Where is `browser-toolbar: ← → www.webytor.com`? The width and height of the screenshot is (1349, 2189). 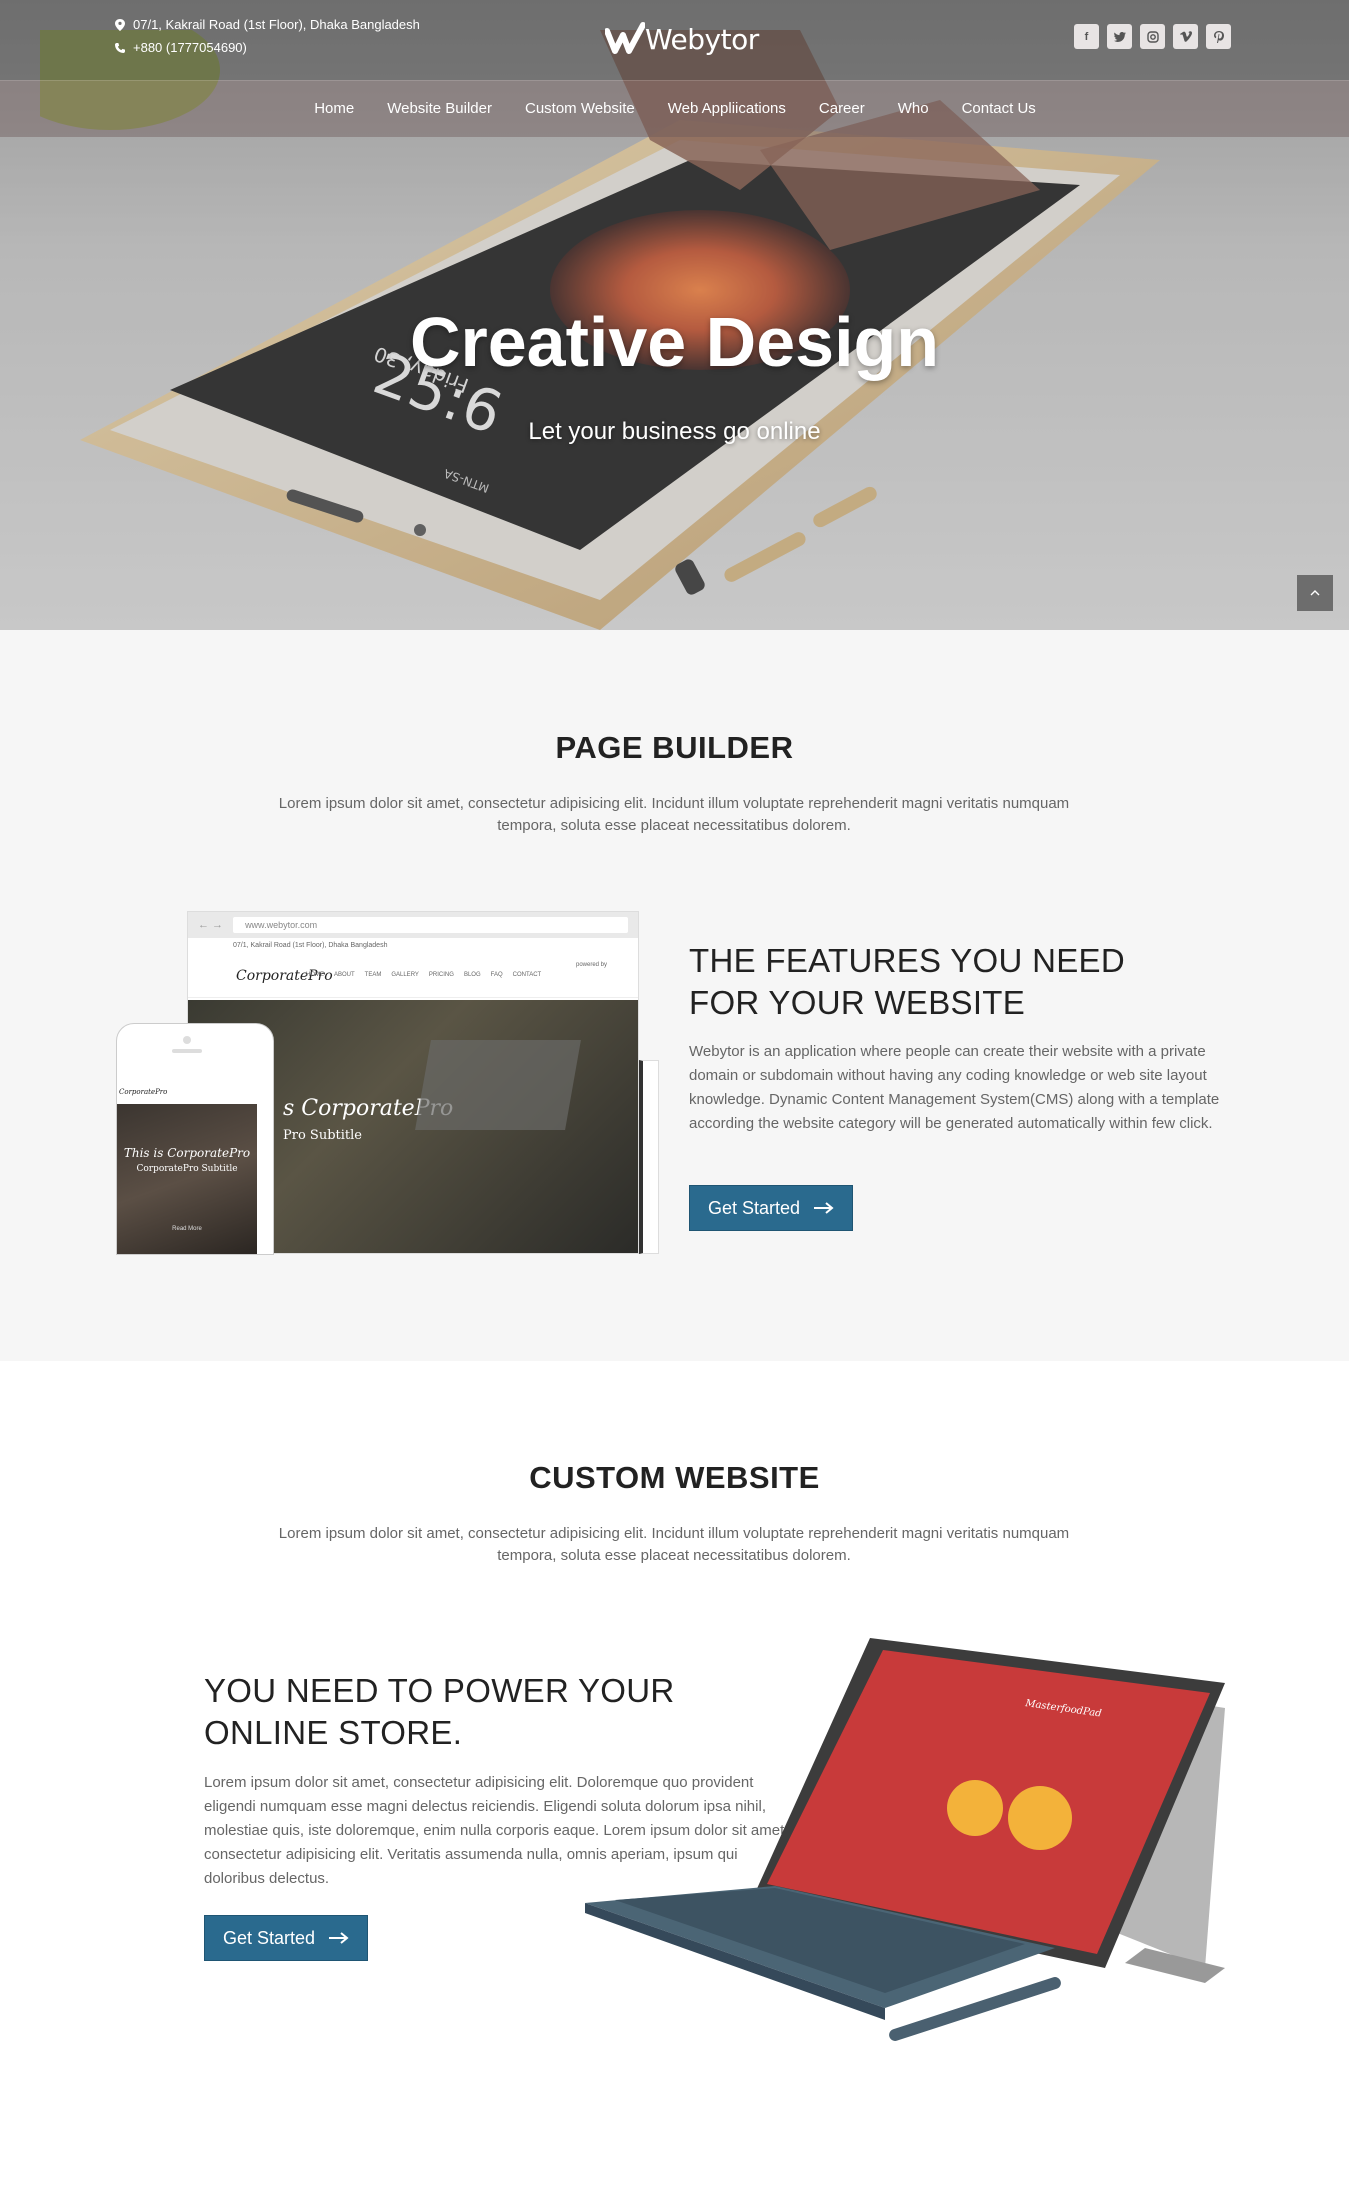 browser-toolbar: ← → www.webytor.com is located at coordinates (413, 925).